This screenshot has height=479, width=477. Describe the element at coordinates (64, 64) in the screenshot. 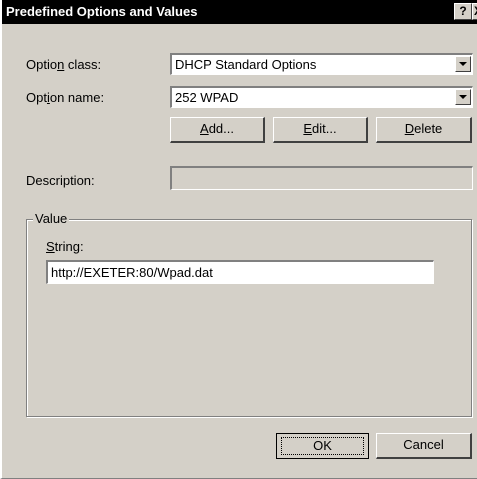

I see `option-class-label: Option class:` at that location.